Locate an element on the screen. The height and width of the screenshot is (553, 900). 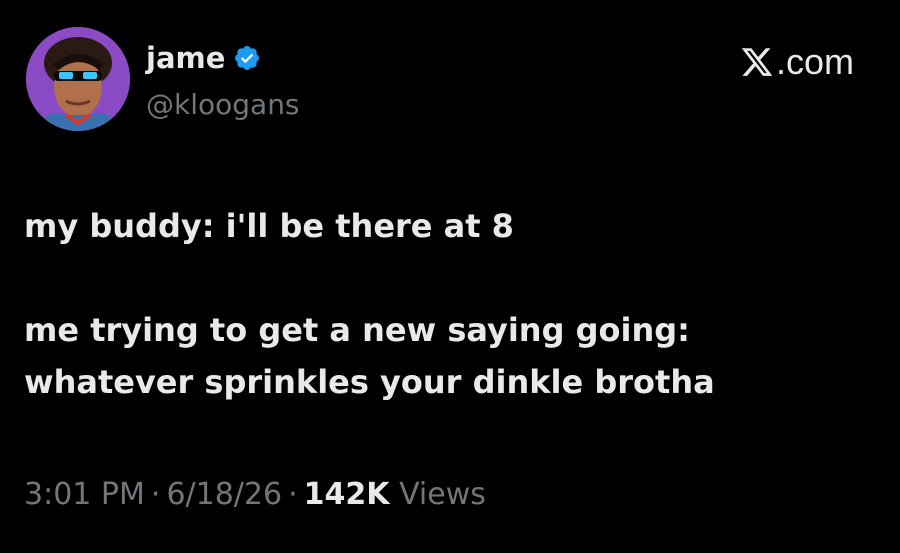
brand-watermark: .com is located at coordinates (797, 62).